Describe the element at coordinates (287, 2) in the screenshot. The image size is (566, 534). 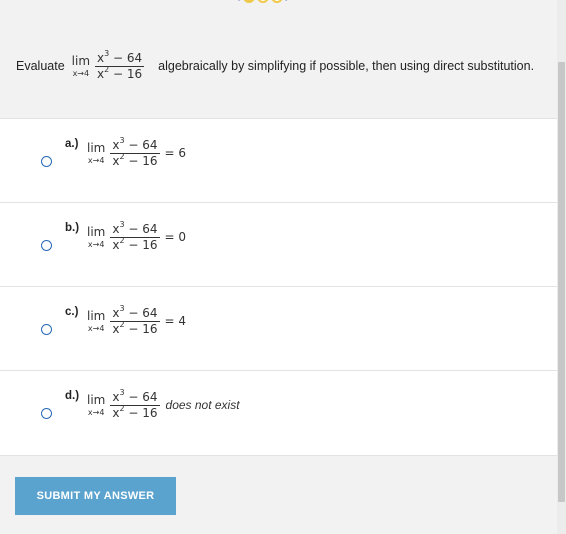
I see `next-chevron-icon: ›` at that location.